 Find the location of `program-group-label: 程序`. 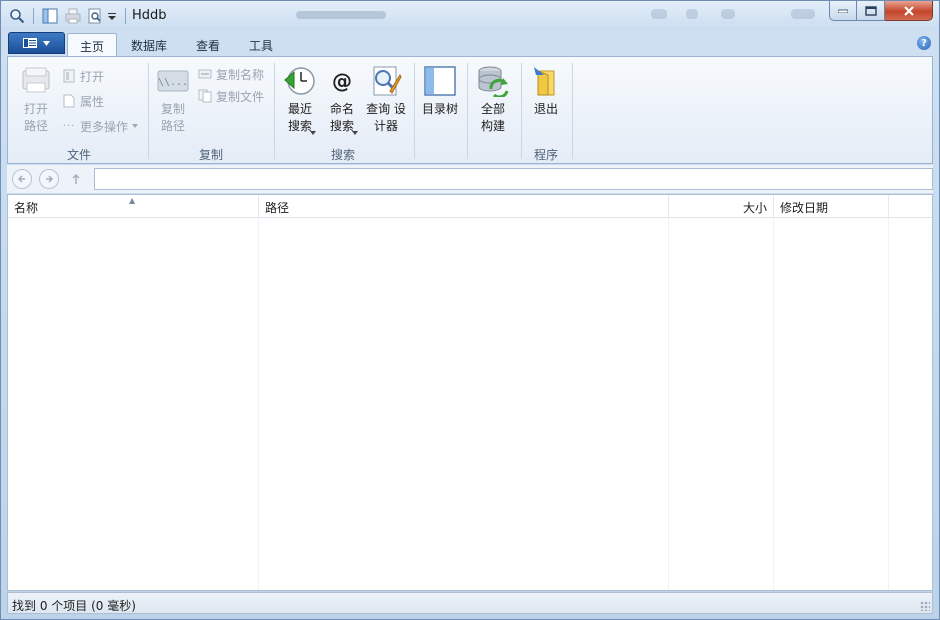

program-group-label: 程序 is located at coordinates (545, 155).